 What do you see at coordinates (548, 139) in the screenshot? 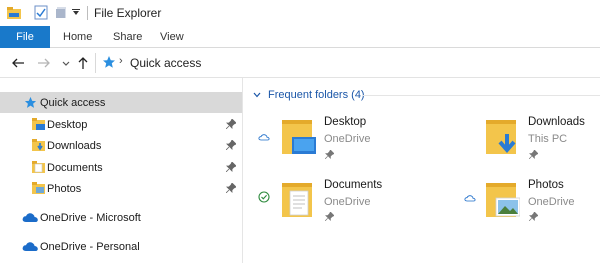
I see `folder-location: This PC` at bounding box center [548, 139].